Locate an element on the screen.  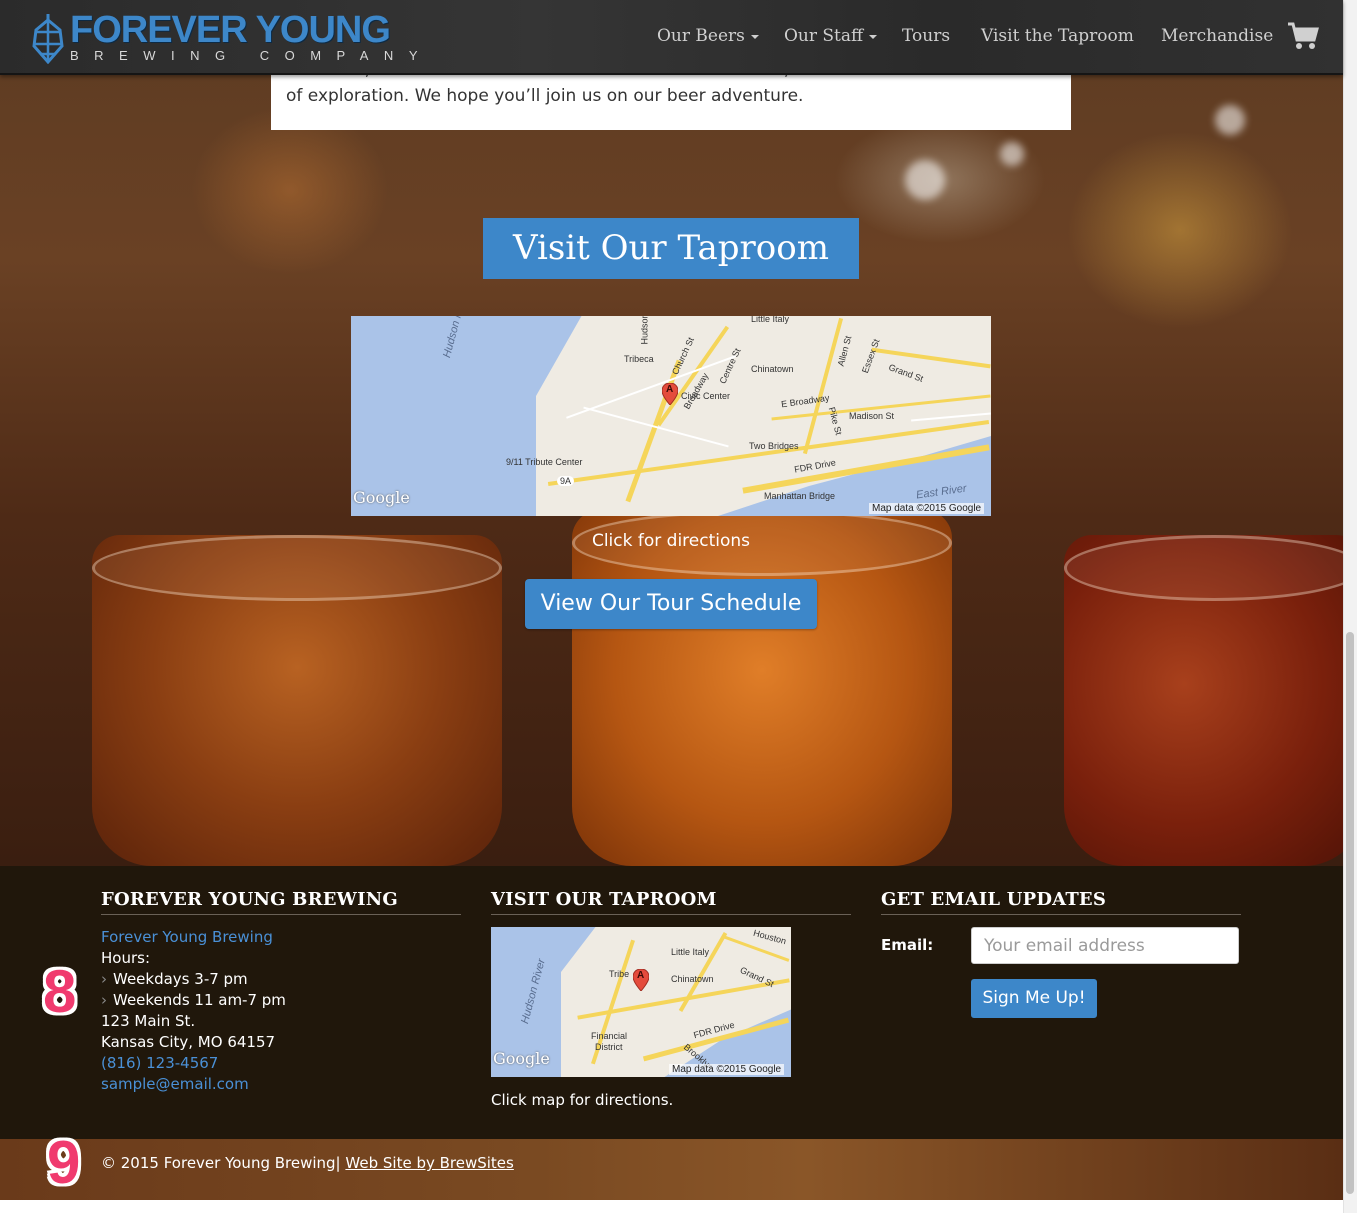
section-title-visit-taproom: Visit Our Taproom is located at coordinates (671, 248).